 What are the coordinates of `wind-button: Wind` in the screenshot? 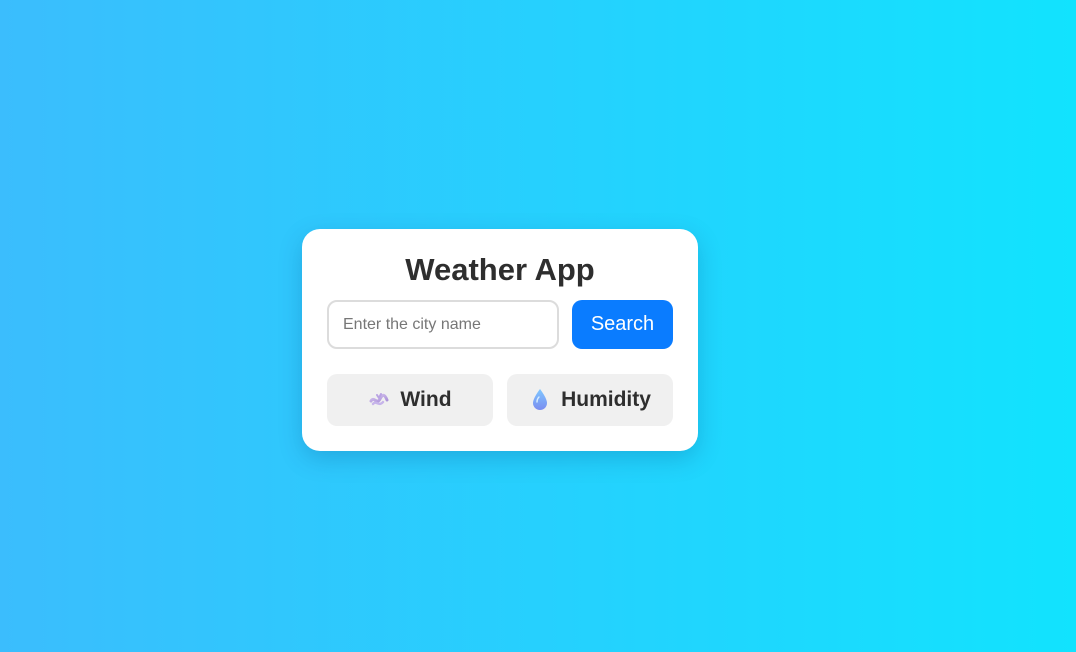 It's located at (410, 400).